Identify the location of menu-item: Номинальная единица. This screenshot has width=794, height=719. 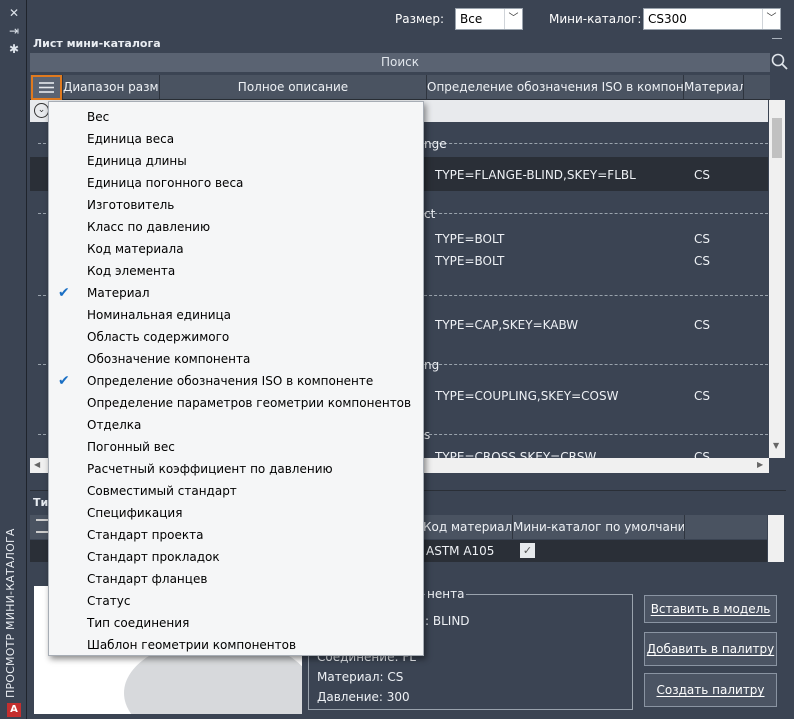
(236, 315).